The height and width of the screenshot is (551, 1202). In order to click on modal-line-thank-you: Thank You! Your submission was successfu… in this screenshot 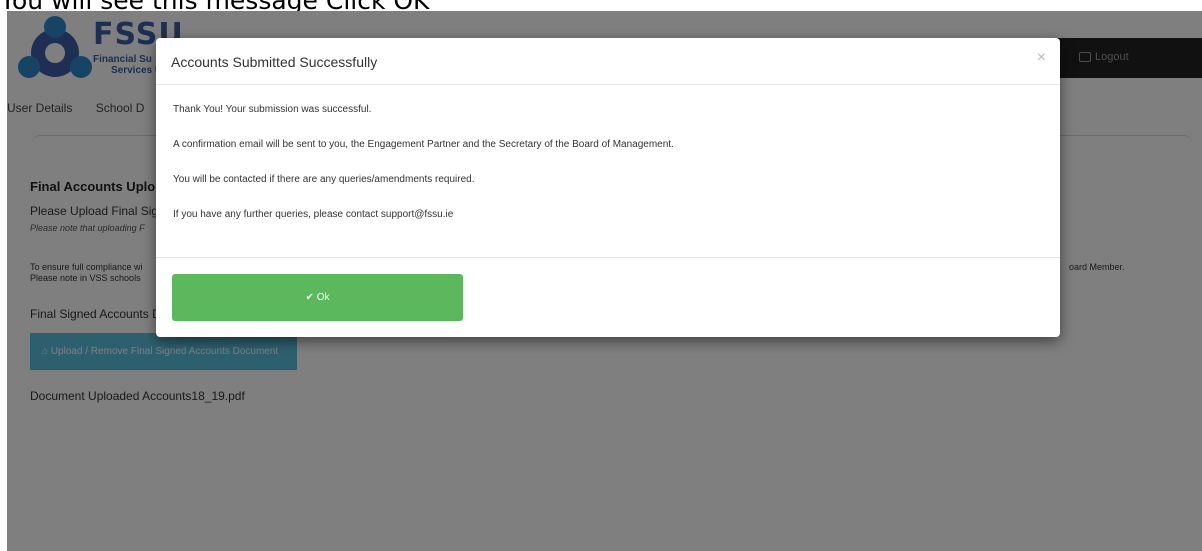, I will do `click(272, 109)`.